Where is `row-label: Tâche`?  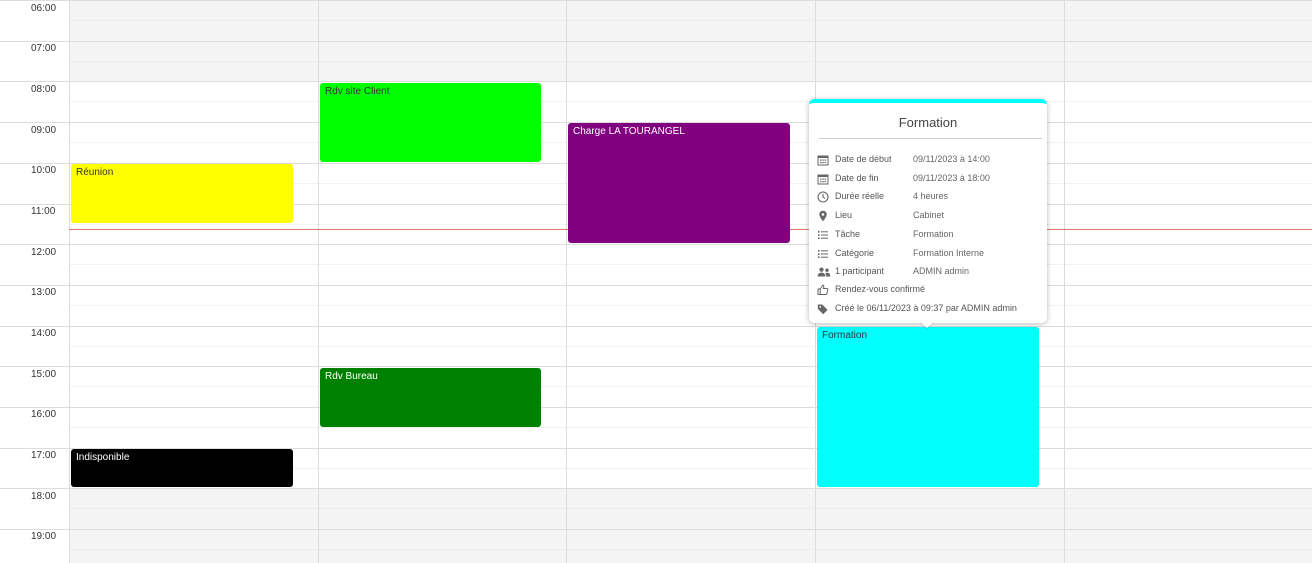
row-label: Tâche is located at coordinates (848, 234).